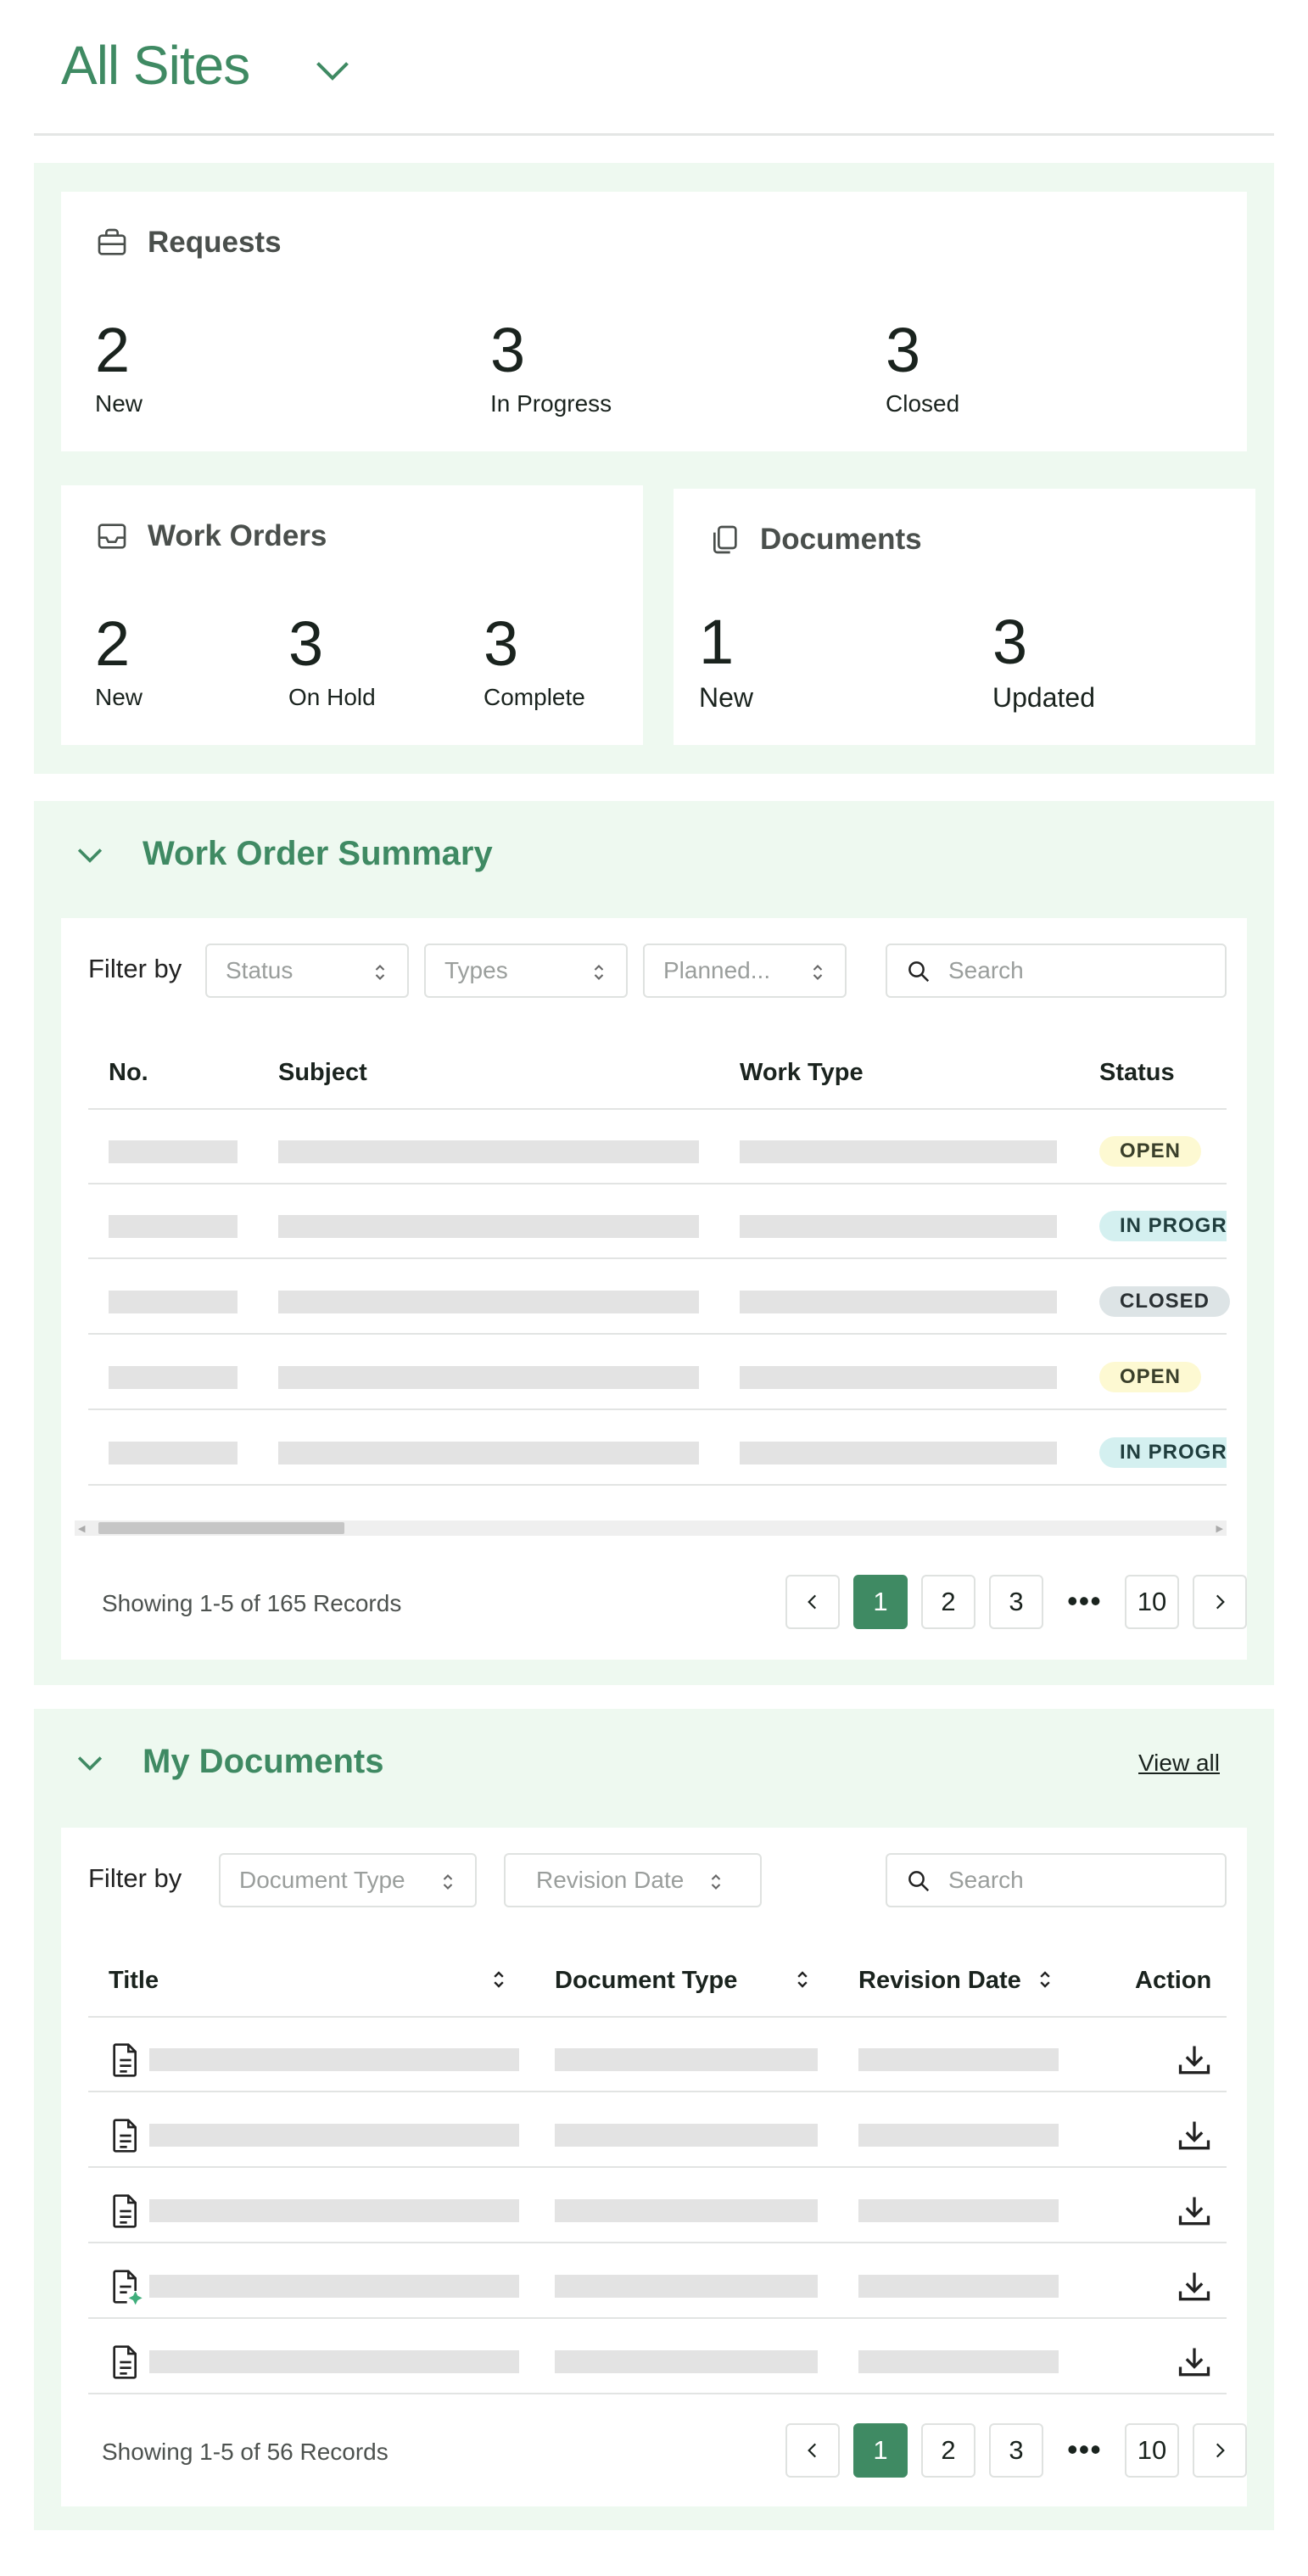  What do you see at coordinates (814, 540) in the screenshot?
I see `documents-title: Documents` at bounding box center [814, 540].